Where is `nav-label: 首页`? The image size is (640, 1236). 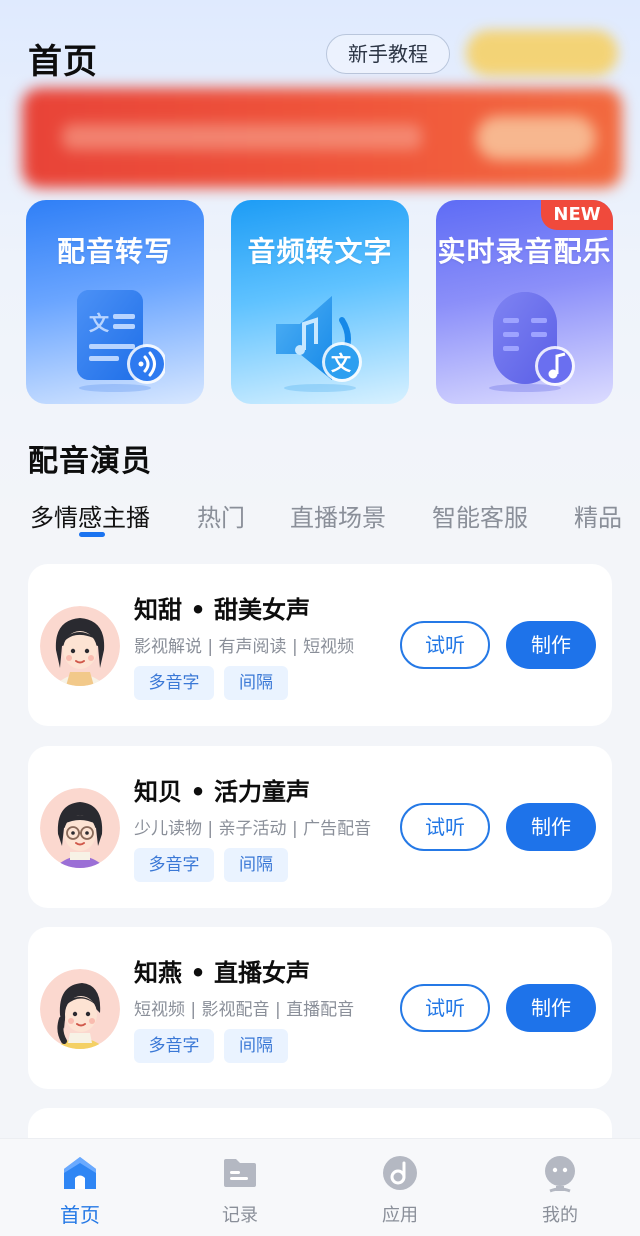 nav-label: 首页 is located at coordinates (80, 1215).